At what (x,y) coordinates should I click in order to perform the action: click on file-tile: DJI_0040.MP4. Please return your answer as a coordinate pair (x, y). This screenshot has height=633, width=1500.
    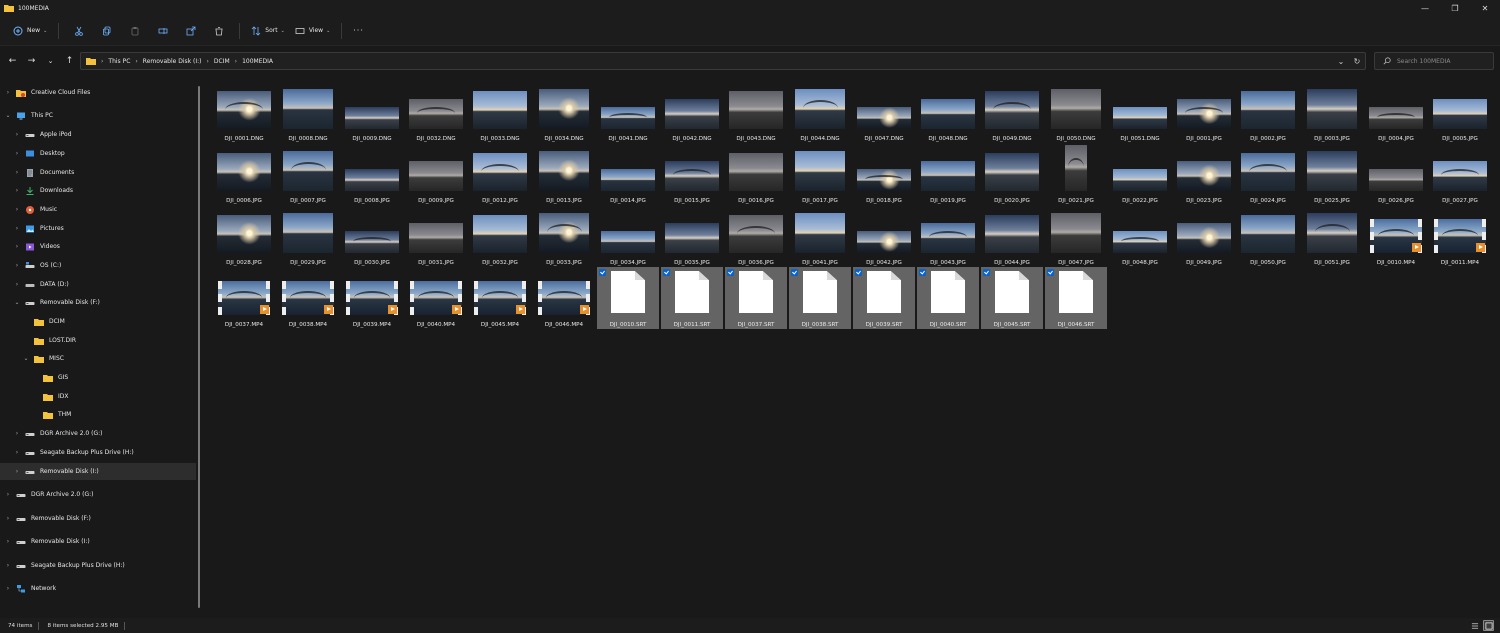
    Looking at the image, I should click on (436, 298).